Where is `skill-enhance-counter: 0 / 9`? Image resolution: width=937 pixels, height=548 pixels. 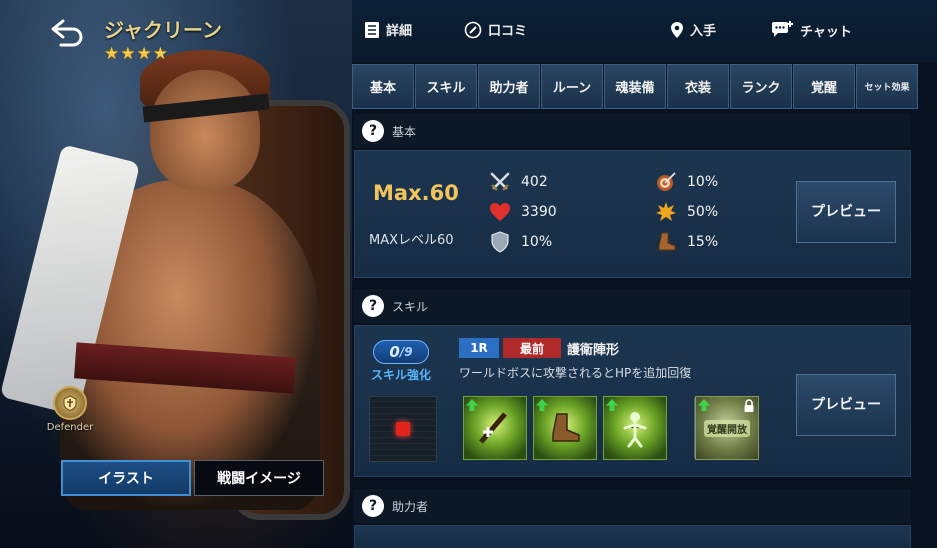
skill-enhance-counter: 0 / 9 is located at coordinates (401, 352).